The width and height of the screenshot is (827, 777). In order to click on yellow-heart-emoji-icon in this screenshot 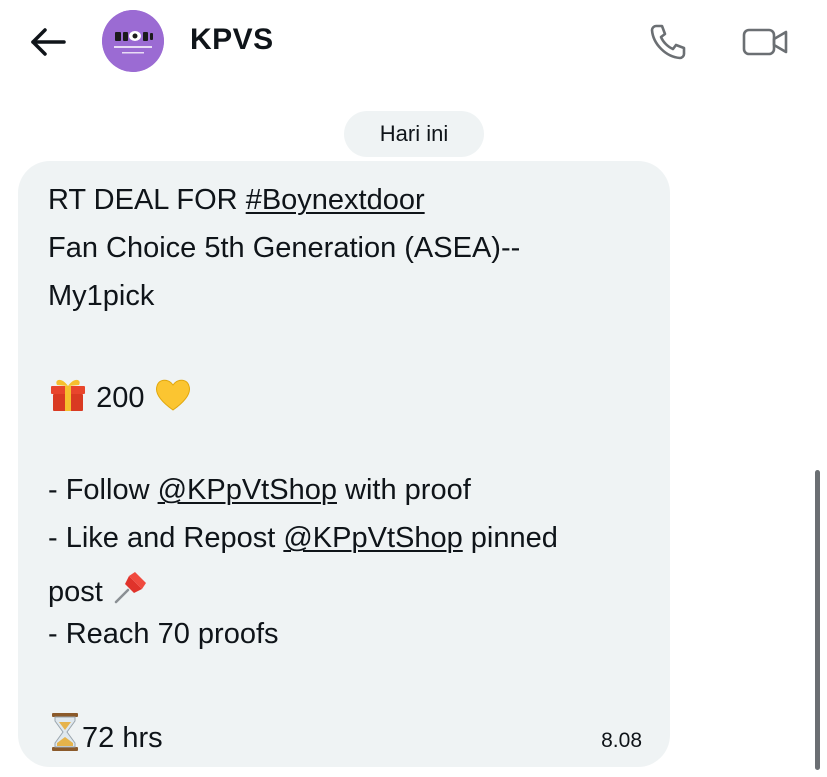, I will do `click(173, 398)`.